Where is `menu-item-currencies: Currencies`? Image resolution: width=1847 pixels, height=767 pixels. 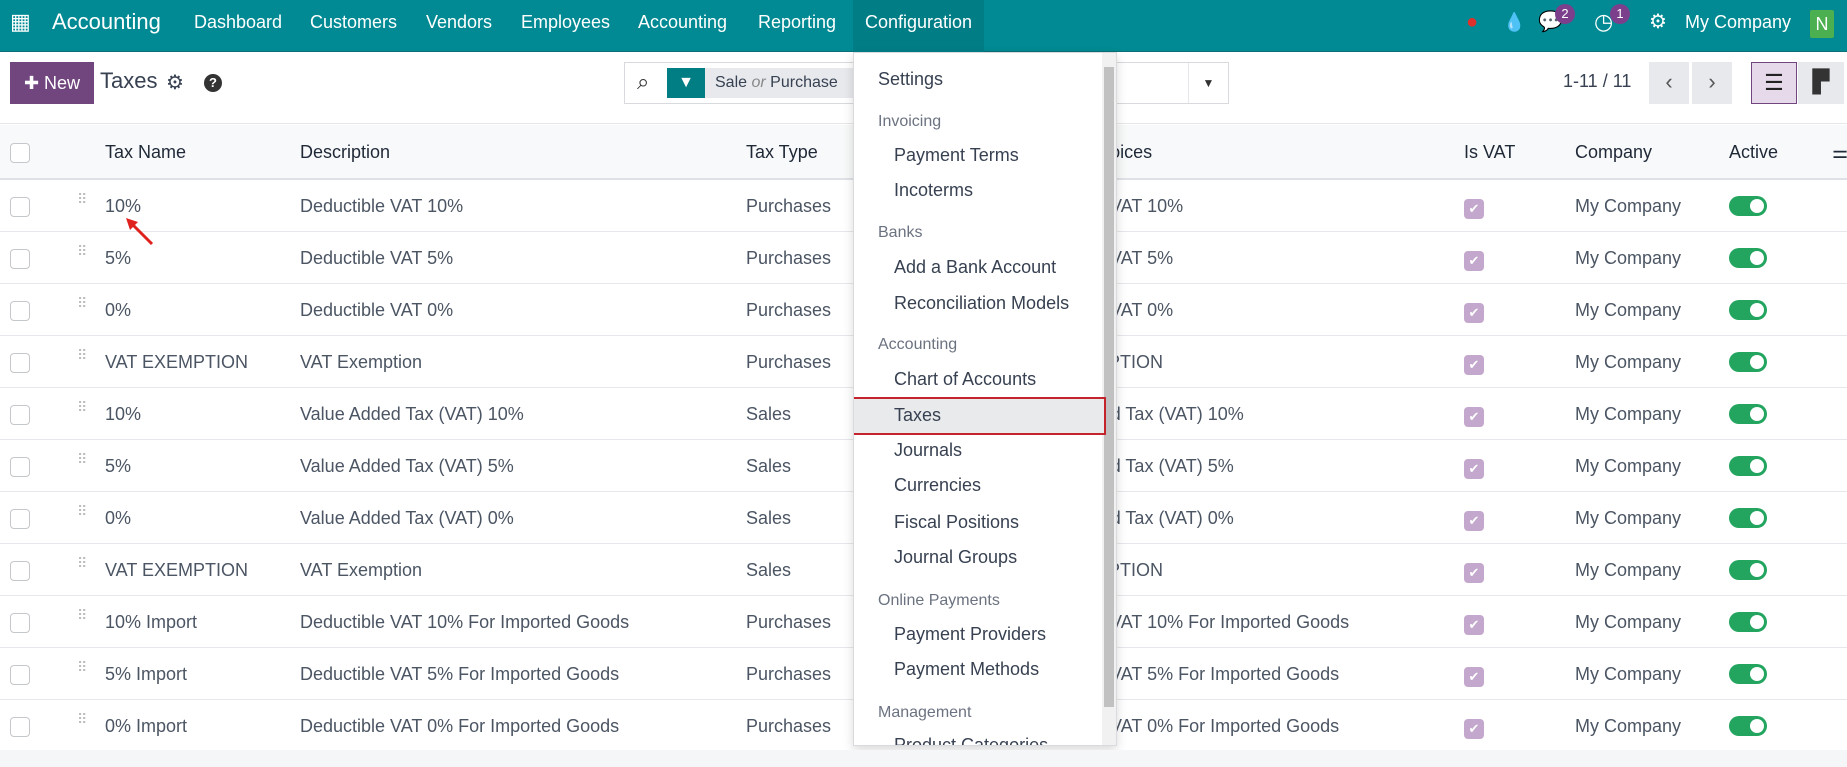 menu-item-currencies: Currencies is located at coordinates (937, 485).